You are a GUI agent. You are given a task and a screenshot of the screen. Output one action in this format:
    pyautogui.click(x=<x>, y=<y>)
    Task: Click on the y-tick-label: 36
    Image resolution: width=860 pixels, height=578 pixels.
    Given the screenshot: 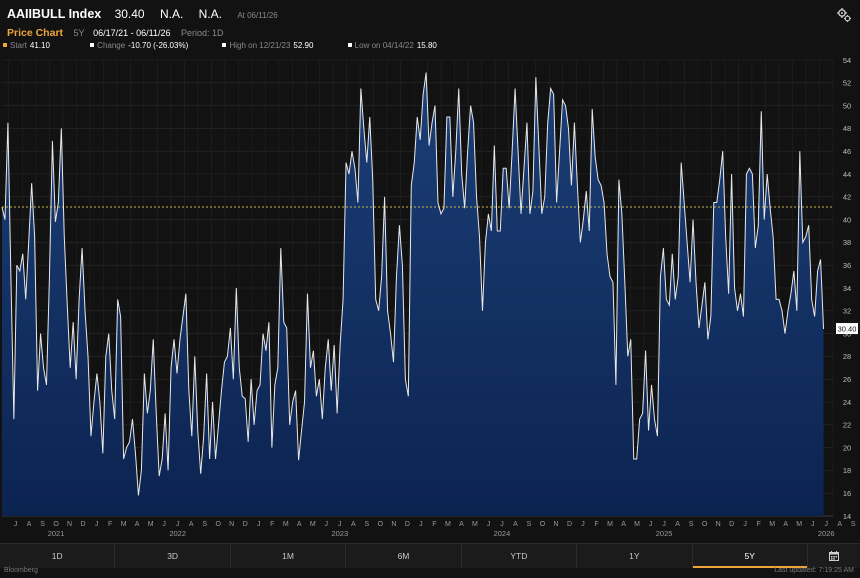 What is the action you would take?
    pyautogui.click(x=847, y=265)
    